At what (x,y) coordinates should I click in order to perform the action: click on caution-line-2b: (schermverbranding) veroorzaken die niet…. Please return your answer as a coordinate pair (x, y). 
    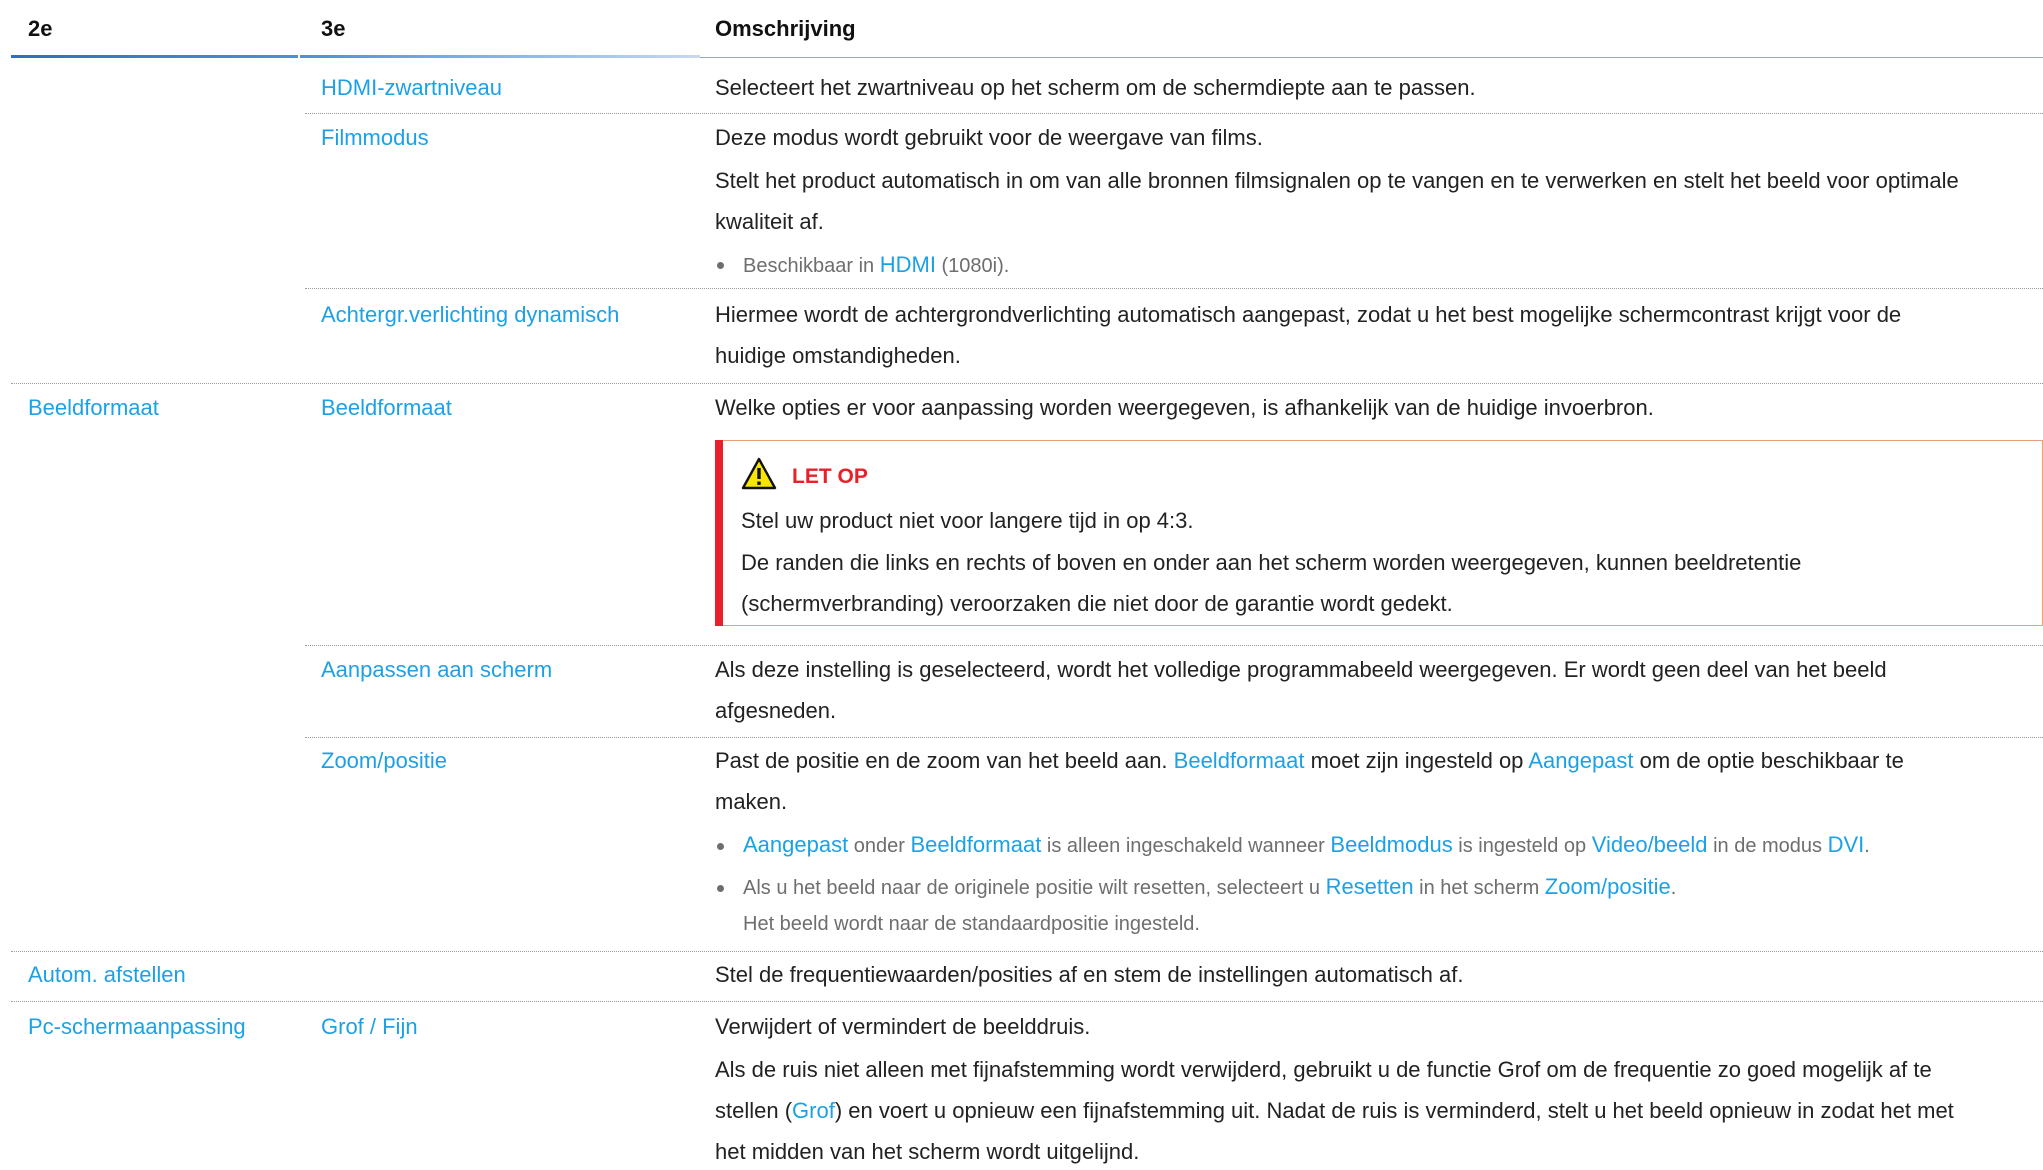
    Looking at the image, I should click on (1097, 603).